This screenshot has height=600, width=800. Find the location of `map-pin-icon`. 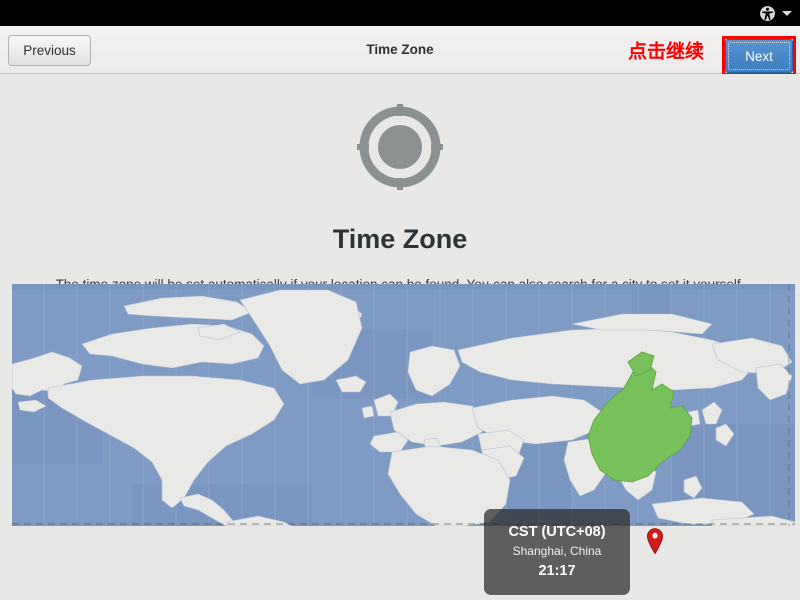

map-pin-icon is located at coordinates (655, 541).